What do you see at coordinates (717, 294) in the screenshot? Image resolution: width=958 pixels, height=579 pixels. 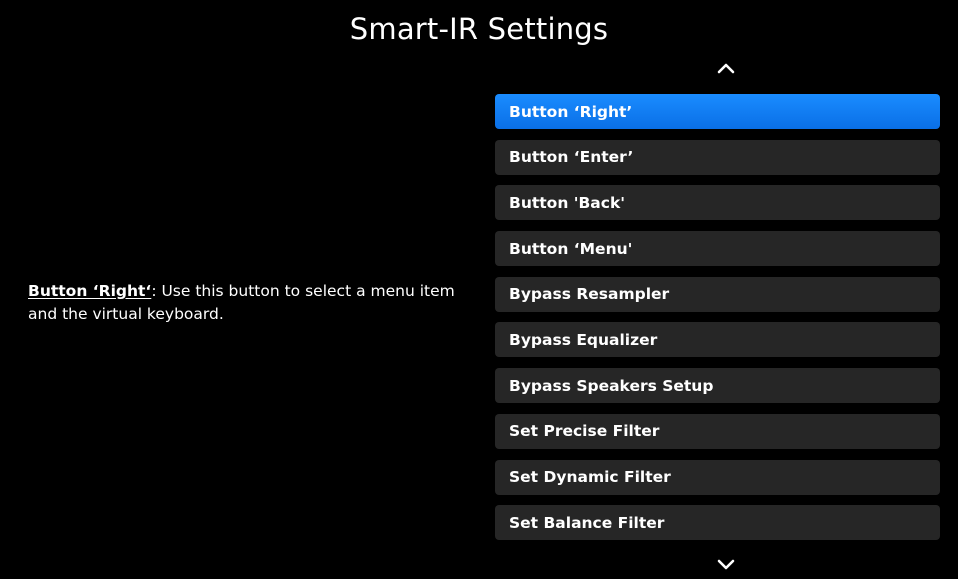 I see `menu-item-bypass-resampler: Bypass Resampler` at bounding box center [717, 294].